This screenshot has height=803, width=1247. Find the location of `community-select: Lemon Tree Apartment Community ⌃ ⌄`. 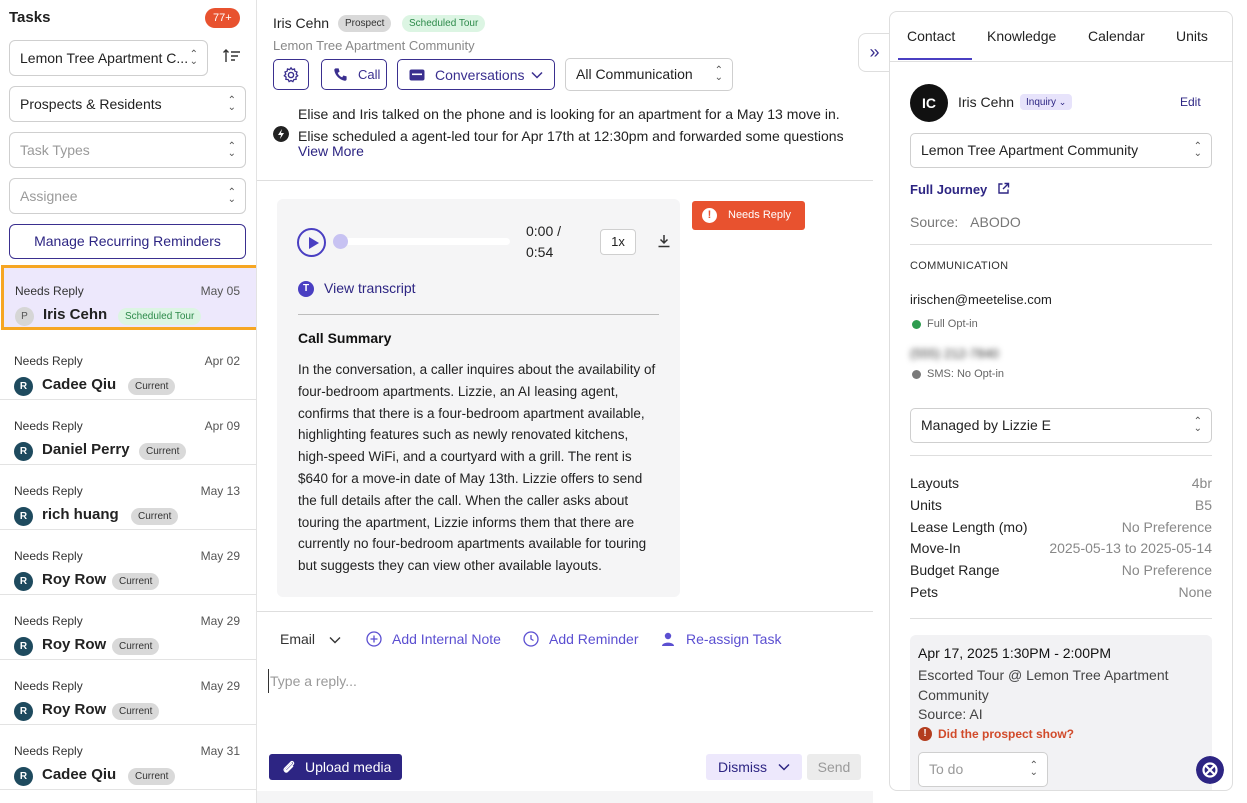

community-select: Lemon Tree Apartment Community ⌃ ⌄ is located at coordinates (1061, 150).